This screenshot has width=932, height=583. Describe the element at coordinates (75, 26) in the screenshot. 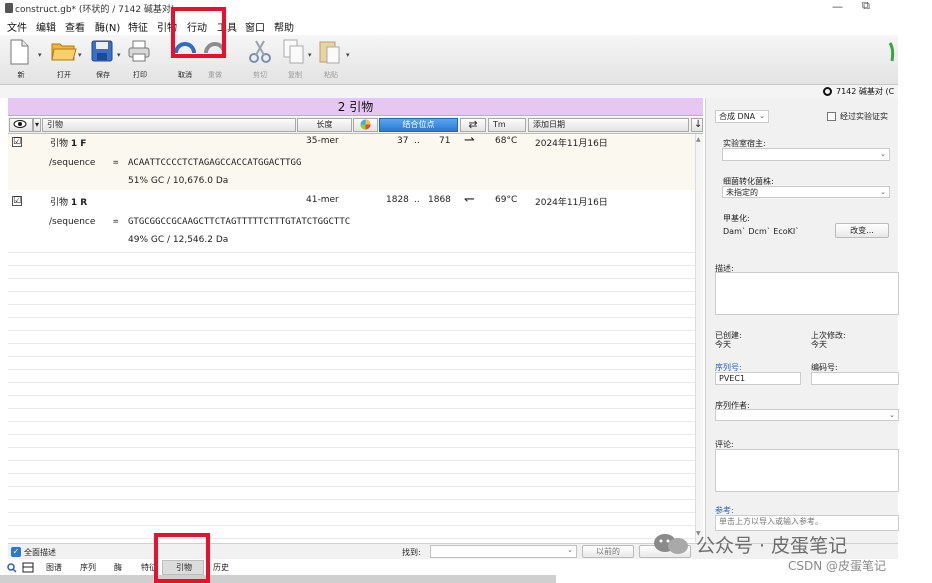

I see `menu-view: 查看` at that location.